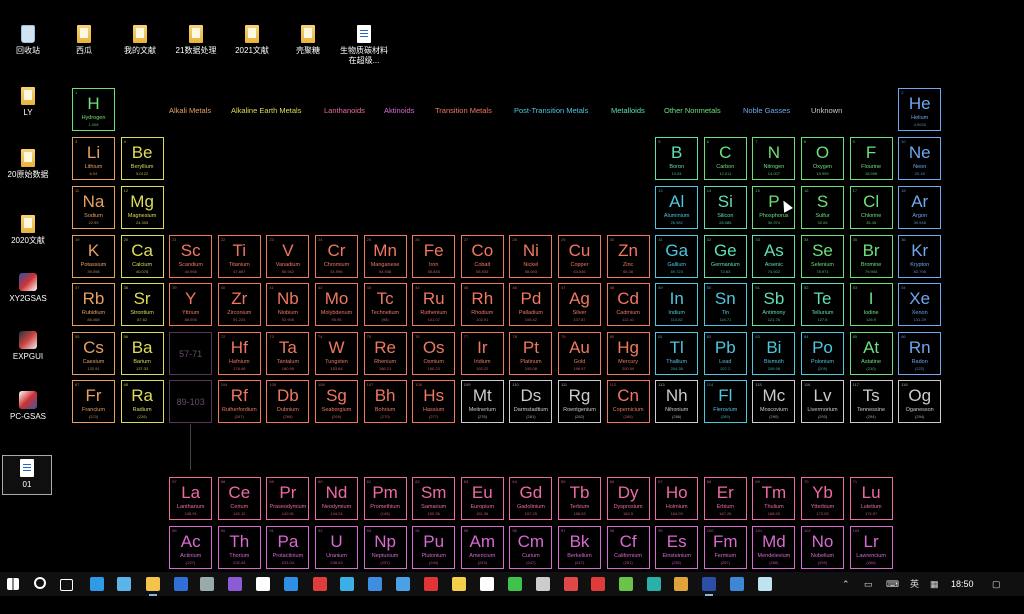 Image resolution: width=1024 pixels, height=614 pixels. Describe the element at coordinates (914, 584) in the screenshot. I see `ime-indicator: 英` at that location.